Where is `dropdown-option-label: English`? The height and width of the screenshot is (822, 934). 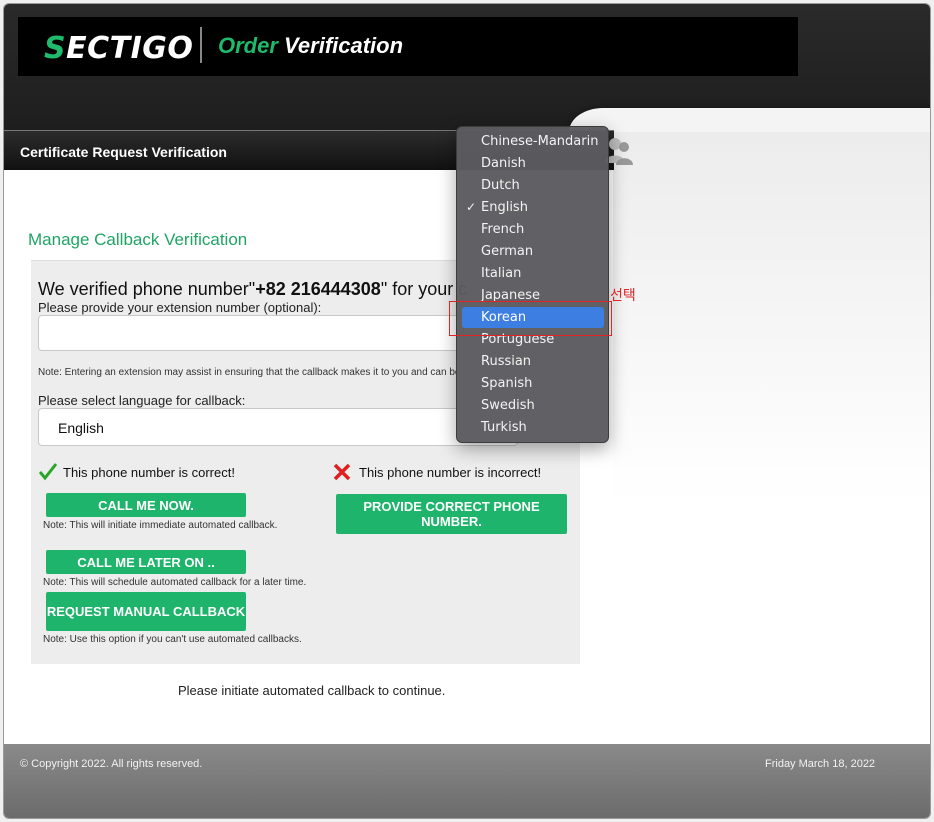
dropdown-option-label: English is located at coordinates (504, 207).